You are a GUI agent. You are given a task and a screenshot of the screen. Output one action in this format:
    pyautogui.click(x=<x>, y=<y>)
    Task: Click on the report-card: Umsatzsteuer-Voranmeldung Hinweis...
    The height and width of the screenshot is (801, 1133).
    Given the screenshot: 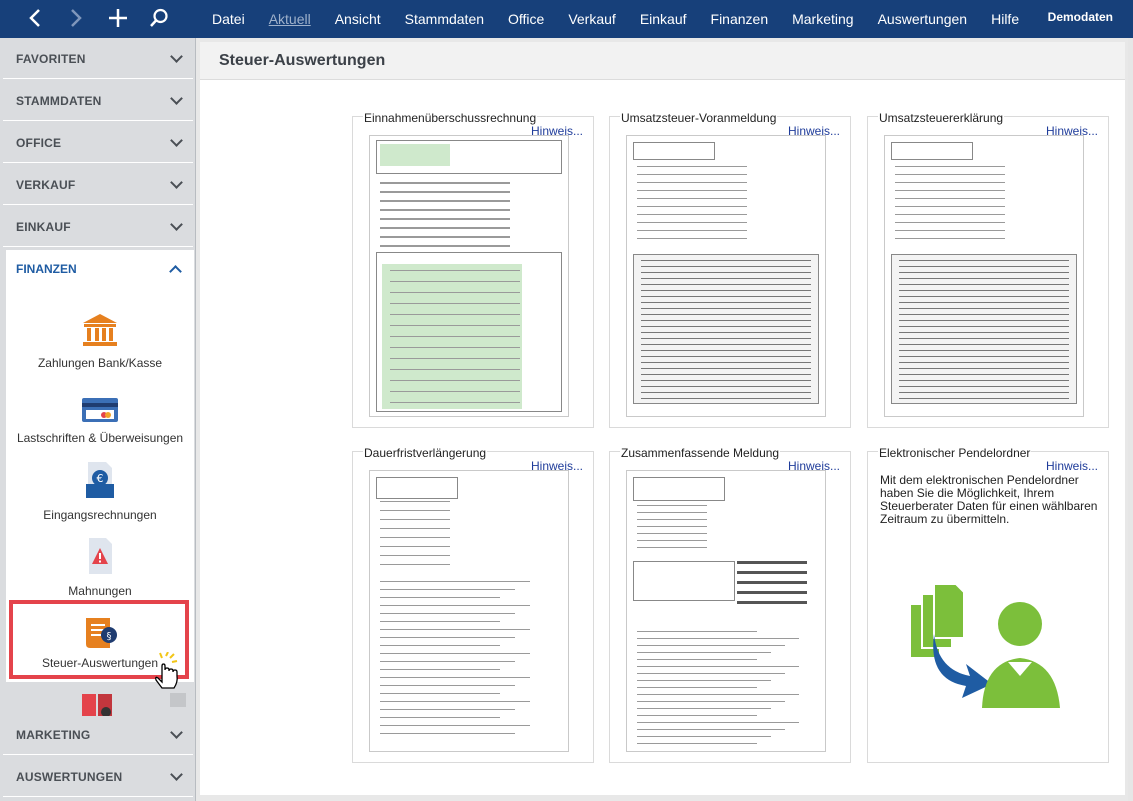 What is the action you would take?
    pyautogui.click(x=730, y=269)
    